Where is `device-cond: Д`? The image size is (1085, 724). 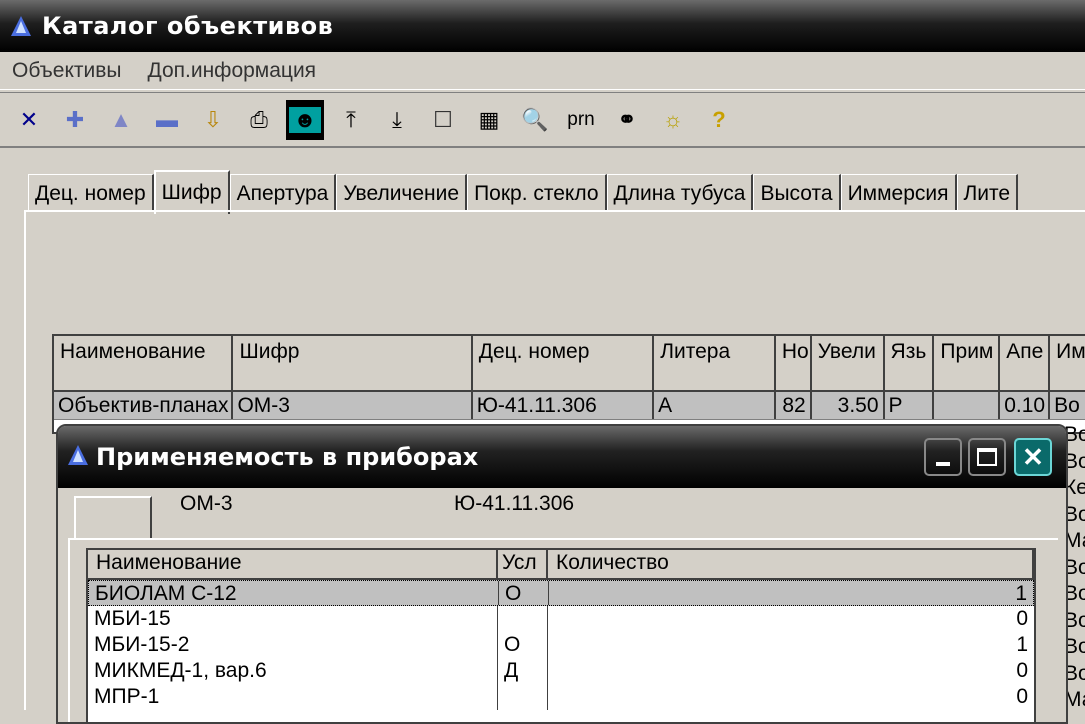
device-cond: Д is located at coordinates (523, 671).